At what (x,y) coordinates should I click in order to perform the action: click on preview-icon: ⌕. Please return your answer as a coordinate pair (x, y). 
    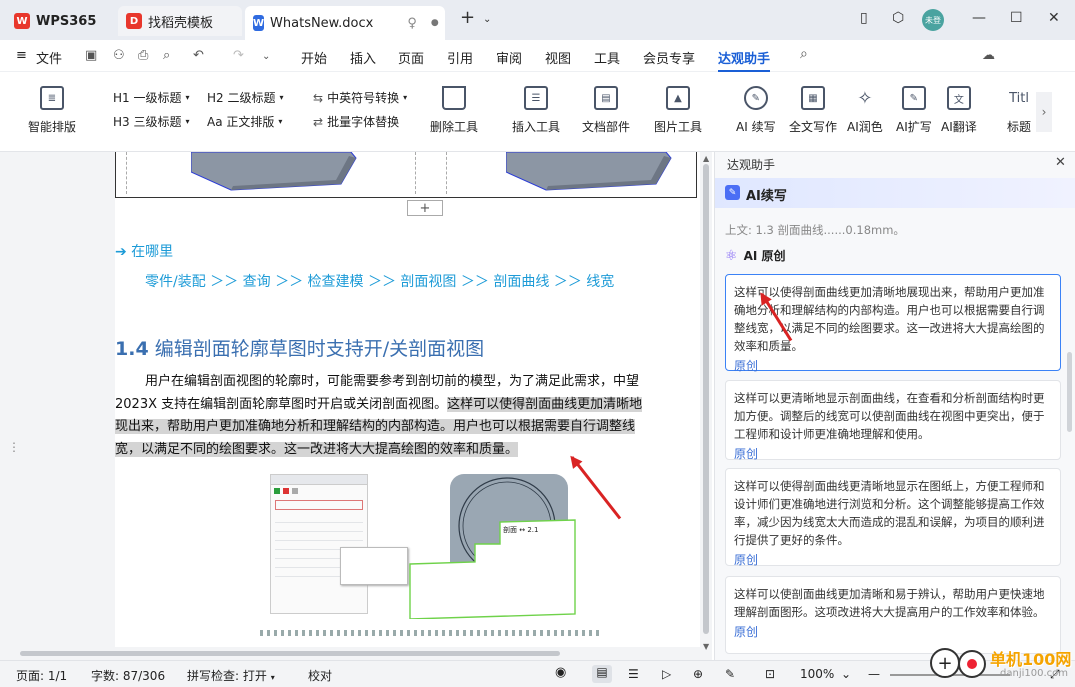
    Looking at the image, I should click on (166, 55).